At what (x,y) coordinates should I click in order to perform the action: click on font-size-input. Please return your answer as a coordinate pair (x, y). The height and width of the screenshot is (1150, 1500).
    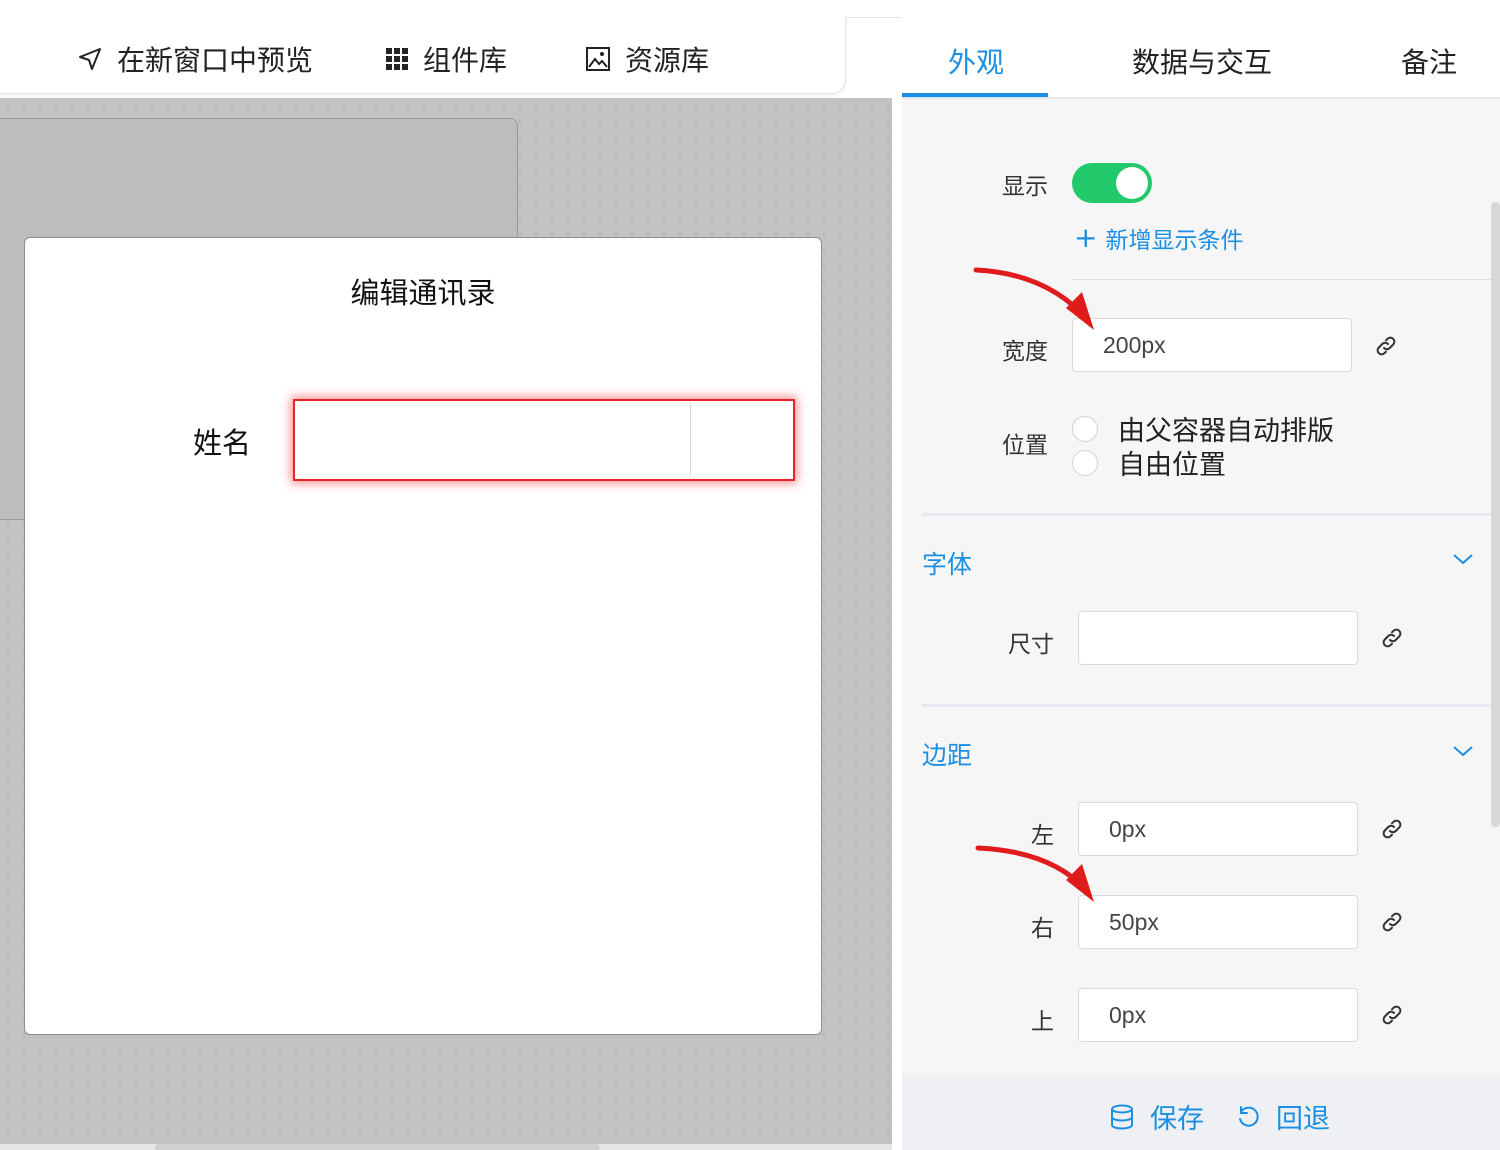
    Looking at the image, I should click on (1218, 638).